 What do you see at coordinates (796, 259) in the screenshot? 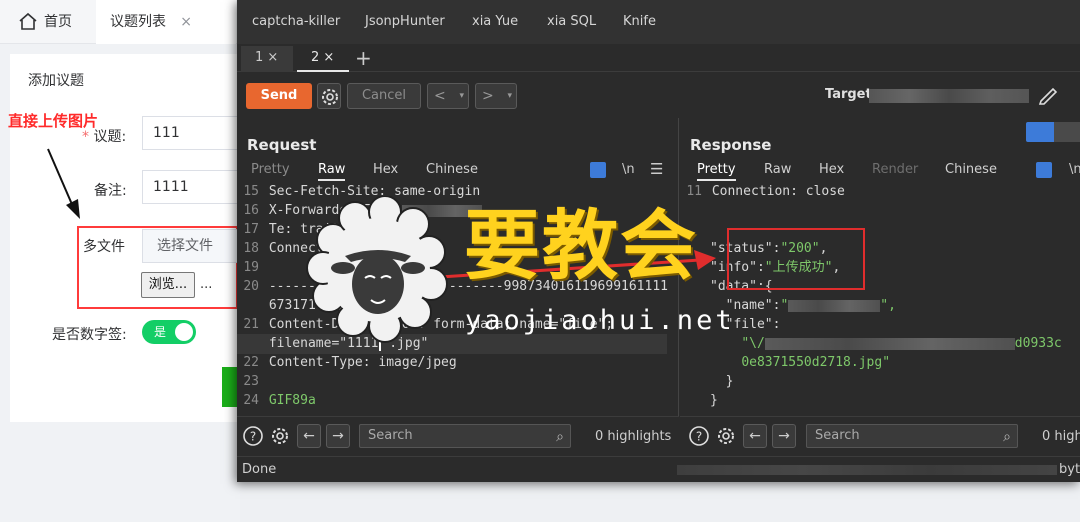
I see `response-highlight-box` at bounding box center [796, 259].